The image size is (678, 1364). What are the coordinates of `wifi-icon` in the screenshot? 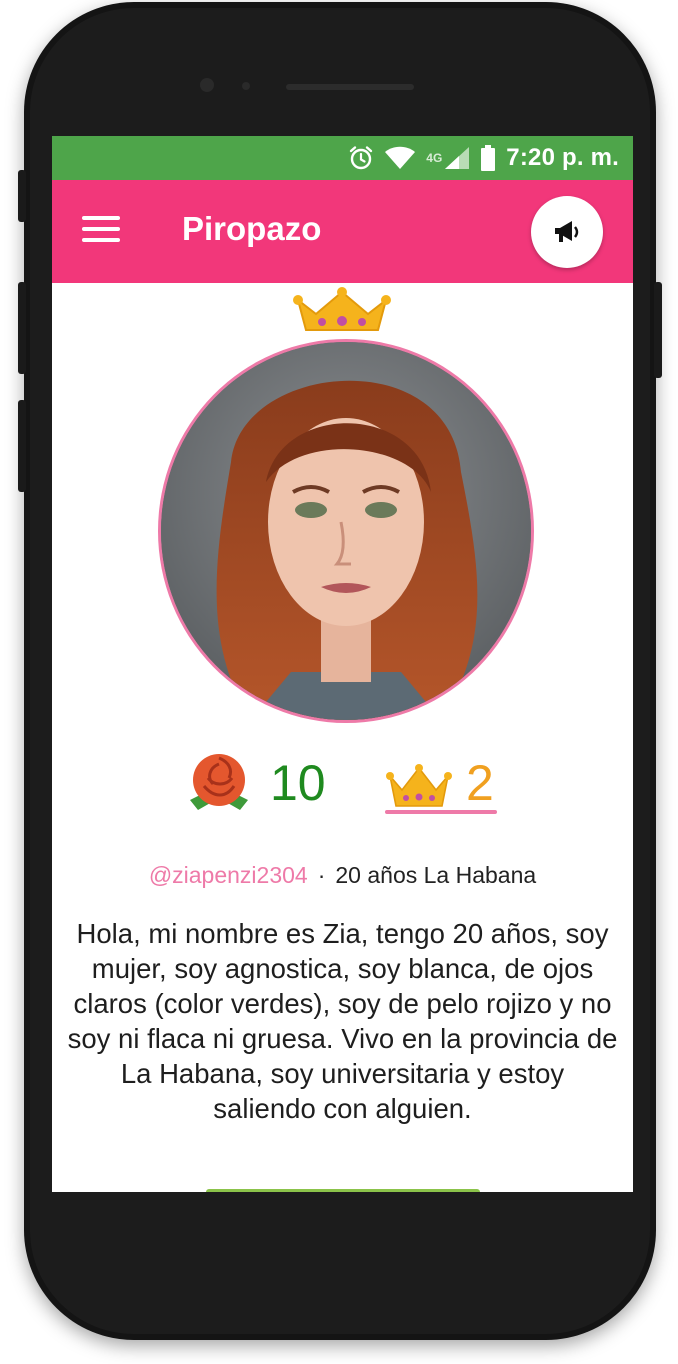 It's located at (400, 158).